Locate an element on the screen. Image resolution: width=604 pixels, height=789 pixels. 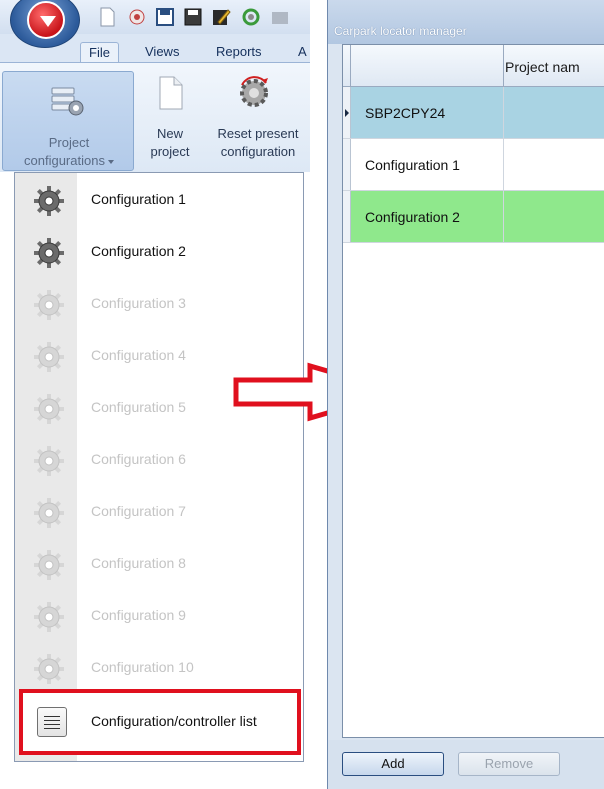
table-row: Configuration 2 is located at coordinates (473, 217).